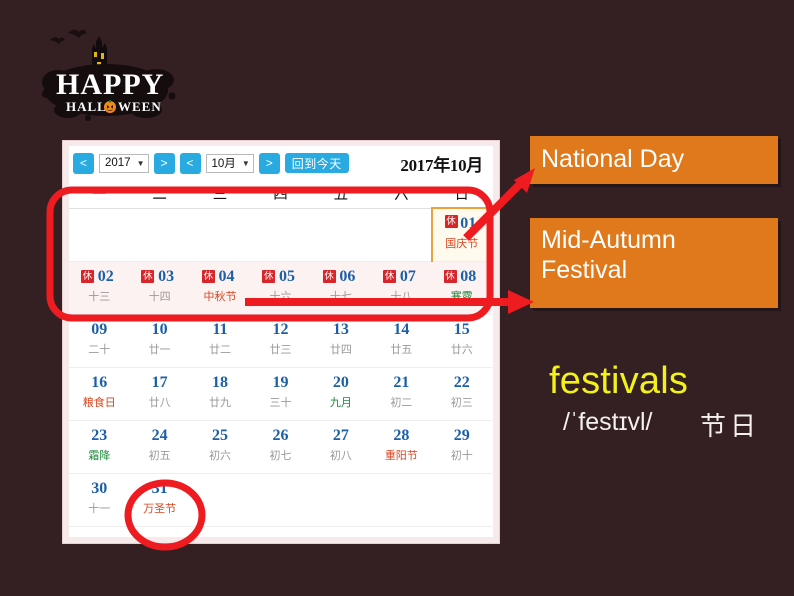 This screenshot has height=596, width=794. What do you see at coordinates (584, 269) in the screenshot?
I see `tag-mid-autumn-line2: Festival` at bounding box center [584, 269].